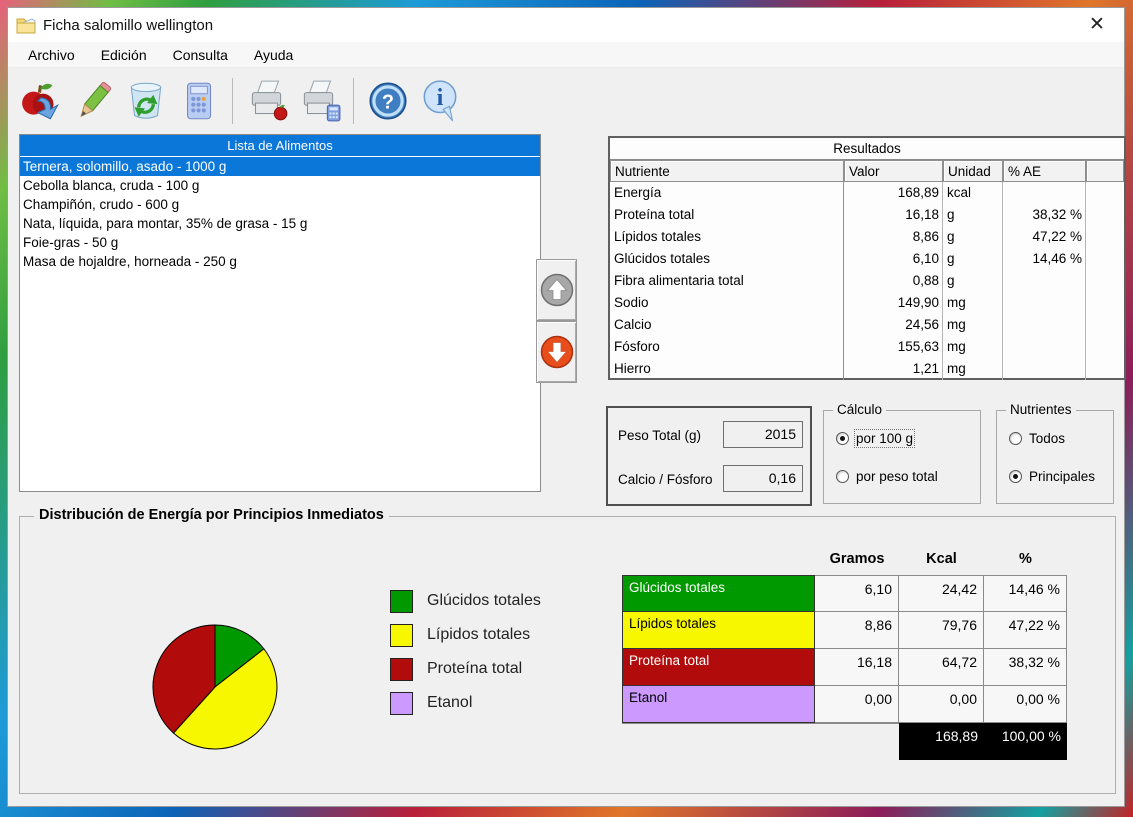 This screenshot has height=817, width=1133. I want to click on results-row: Glúcidos totales 6,10 g 14,46 %, so click(867, 259).